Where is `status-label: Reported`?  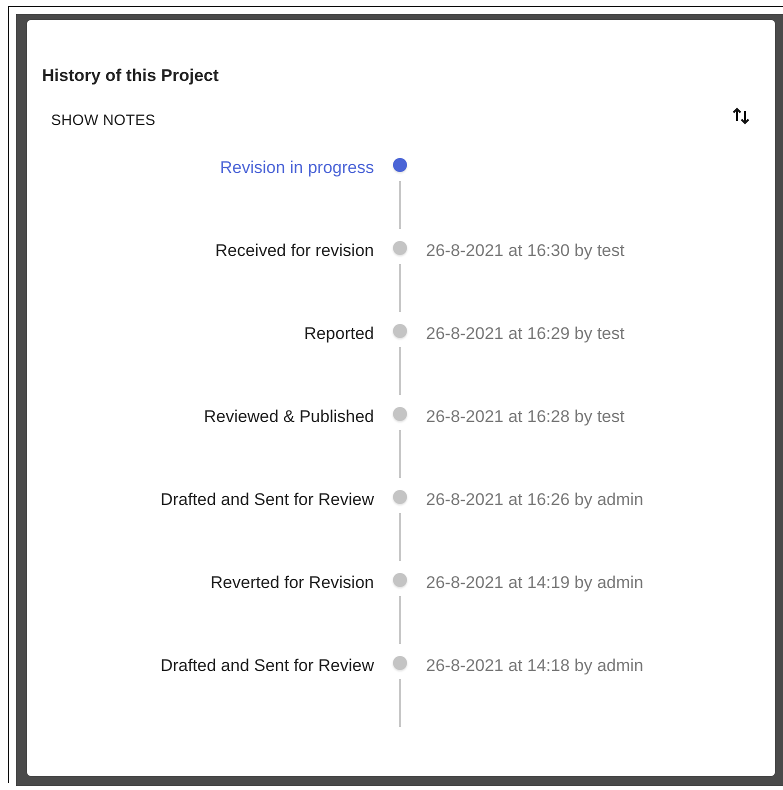 status-label: Reported is located at coordinates (338, 334).